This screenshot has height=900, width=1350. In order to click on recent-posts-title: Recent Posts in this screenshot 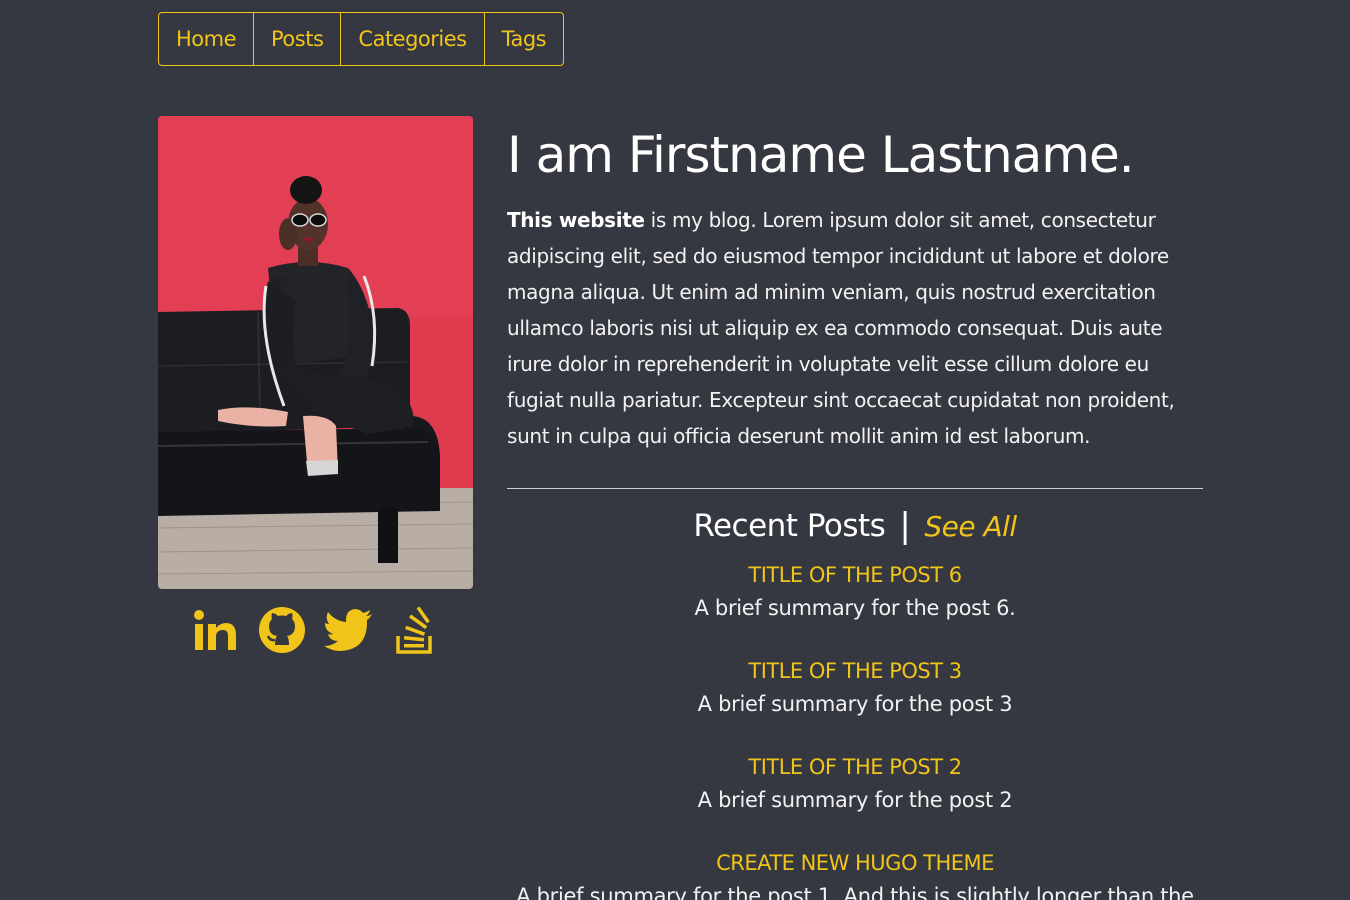, I will do `click(789, 526)`.